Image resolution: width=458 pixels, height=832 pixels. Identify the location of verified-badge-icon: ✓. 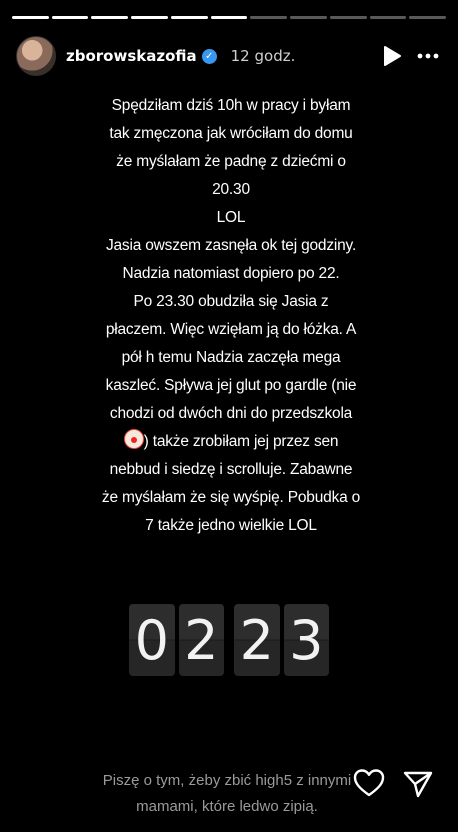
(209, 56).